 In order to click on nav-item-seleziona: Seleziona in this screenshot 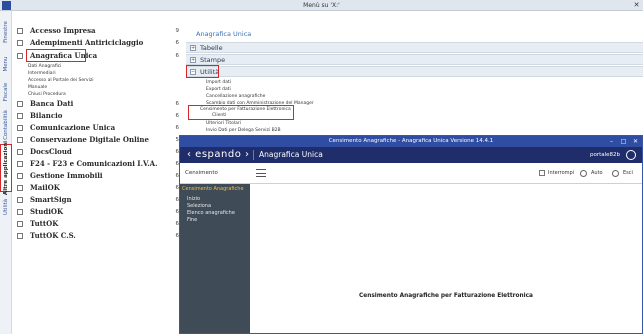, I will do `click(199, 206)`.